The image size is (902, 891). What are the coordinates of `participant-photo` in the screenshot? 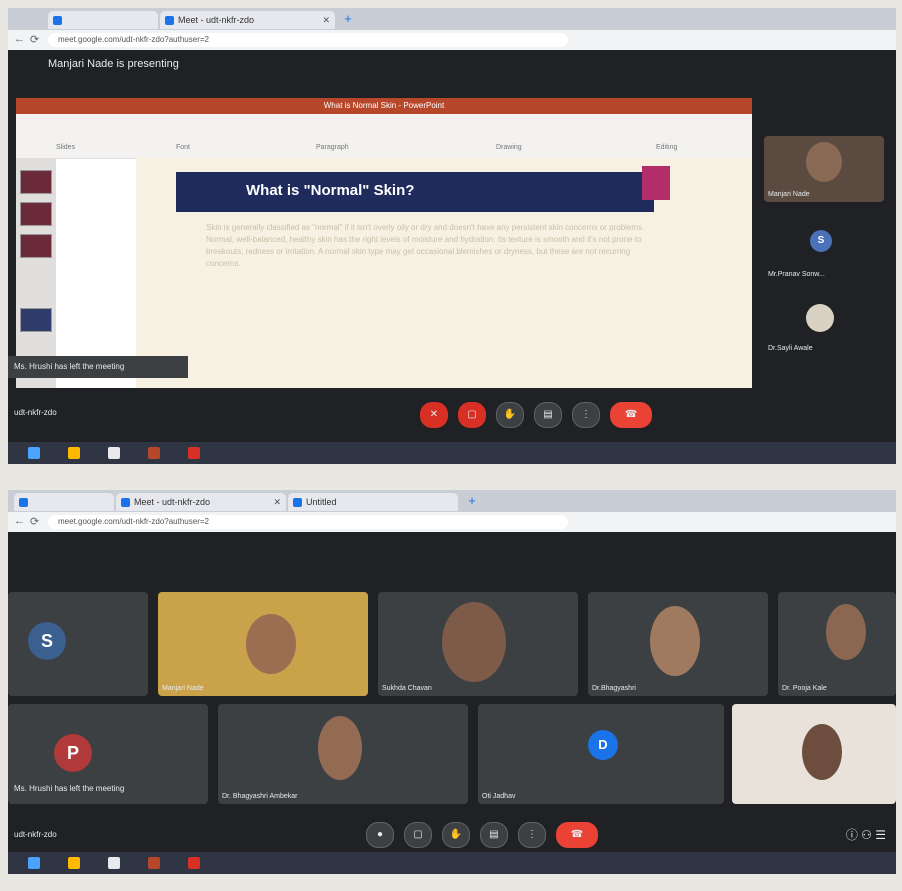 It's located at (820, 318).